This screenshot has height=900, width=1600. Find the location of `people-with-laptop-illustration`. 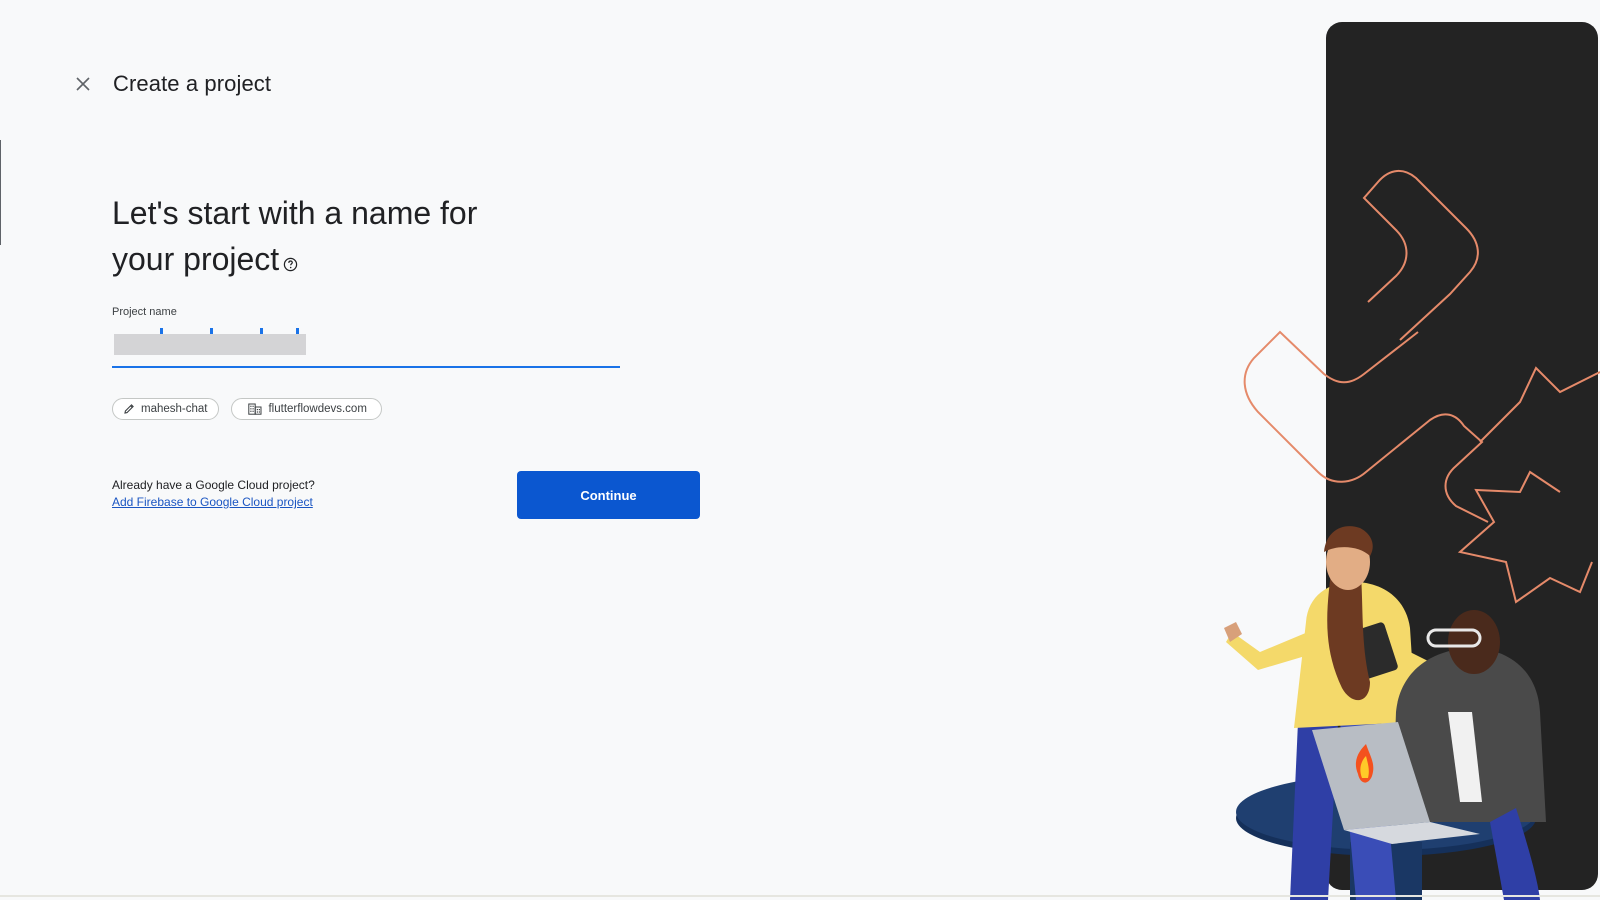

people-with-laptop-illustration is located at coordinates (1385, 713).